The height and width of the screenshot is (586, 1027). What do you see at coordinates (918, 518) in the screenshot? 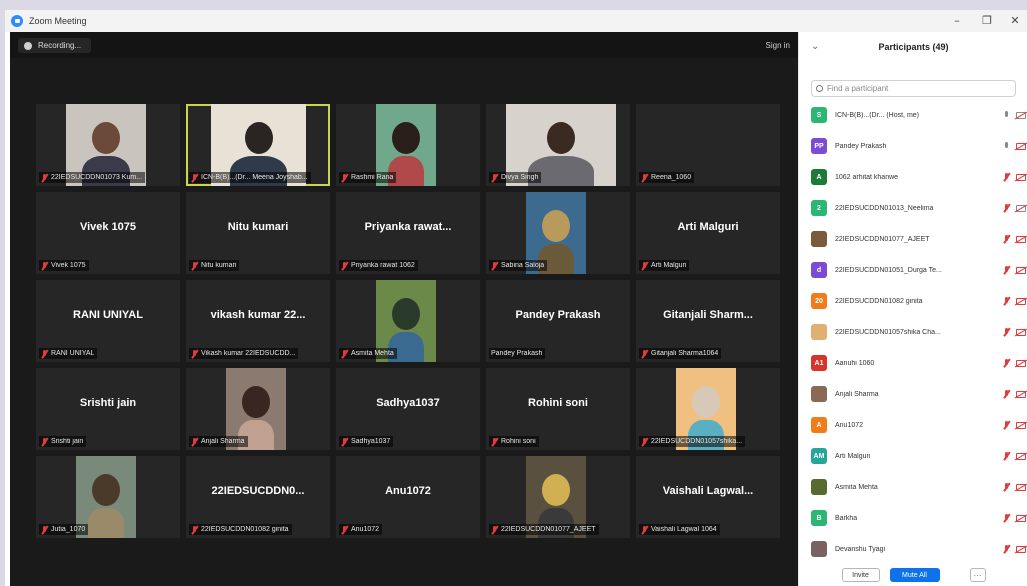
I see `participant-row: B Barkha` at bounding box center [918, 518].